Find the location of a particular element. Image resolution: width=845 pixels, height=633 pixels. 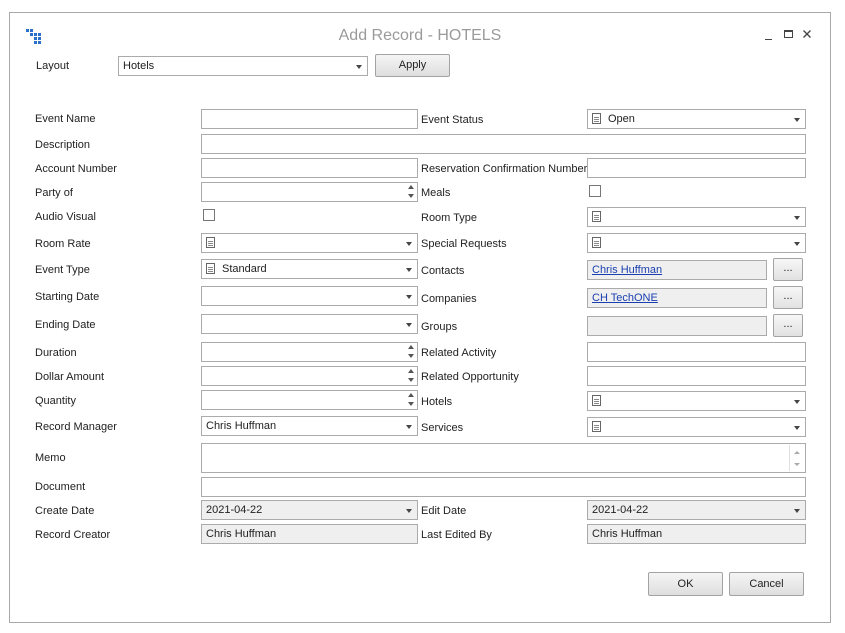

groups-field is located at coordinates (677, 326).